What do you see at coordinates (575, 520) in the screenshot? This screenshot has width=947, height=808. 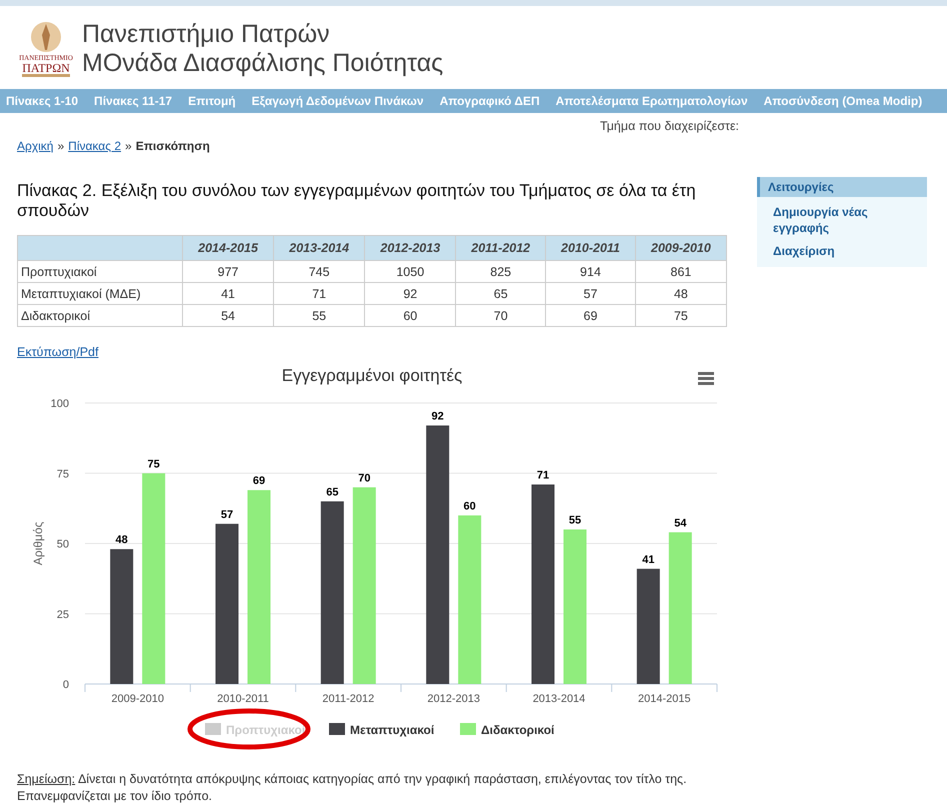 I see `data-label: 55` at bounding box center [575, 520].